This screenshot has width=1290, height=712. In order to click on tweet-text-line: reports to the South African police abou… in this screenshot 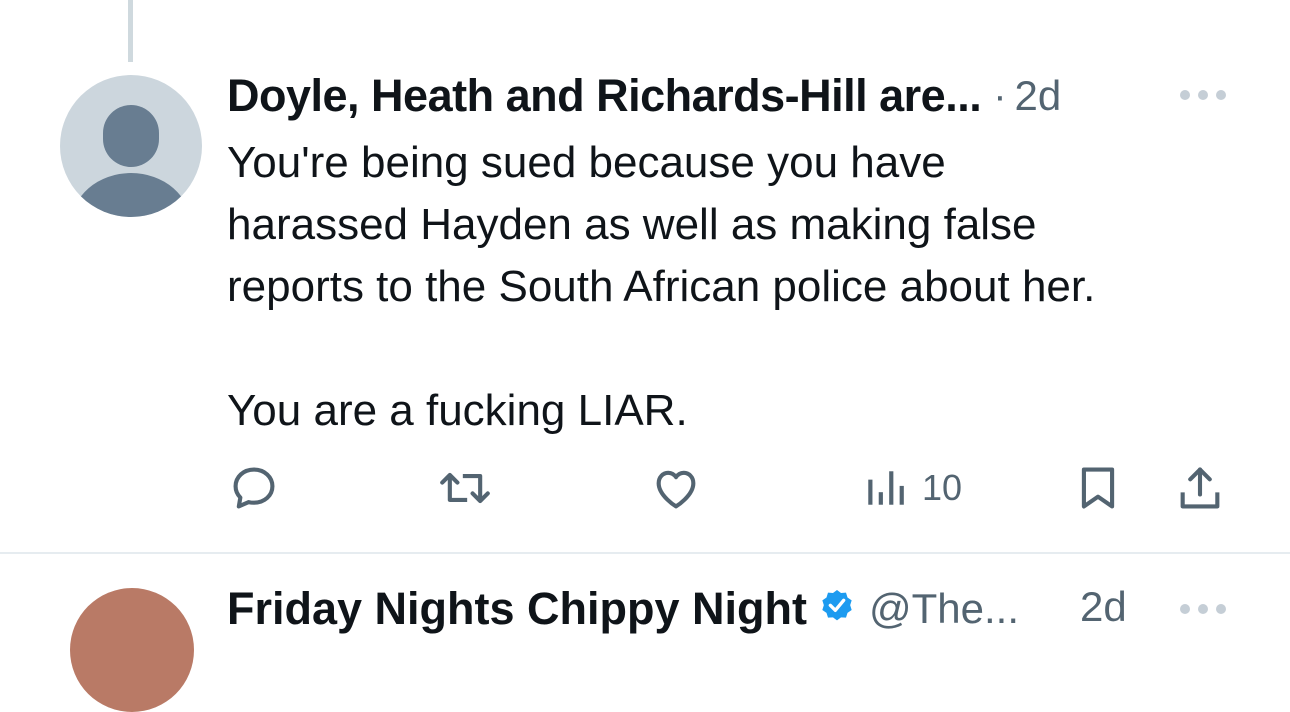, I will do `click(661, 286)`.